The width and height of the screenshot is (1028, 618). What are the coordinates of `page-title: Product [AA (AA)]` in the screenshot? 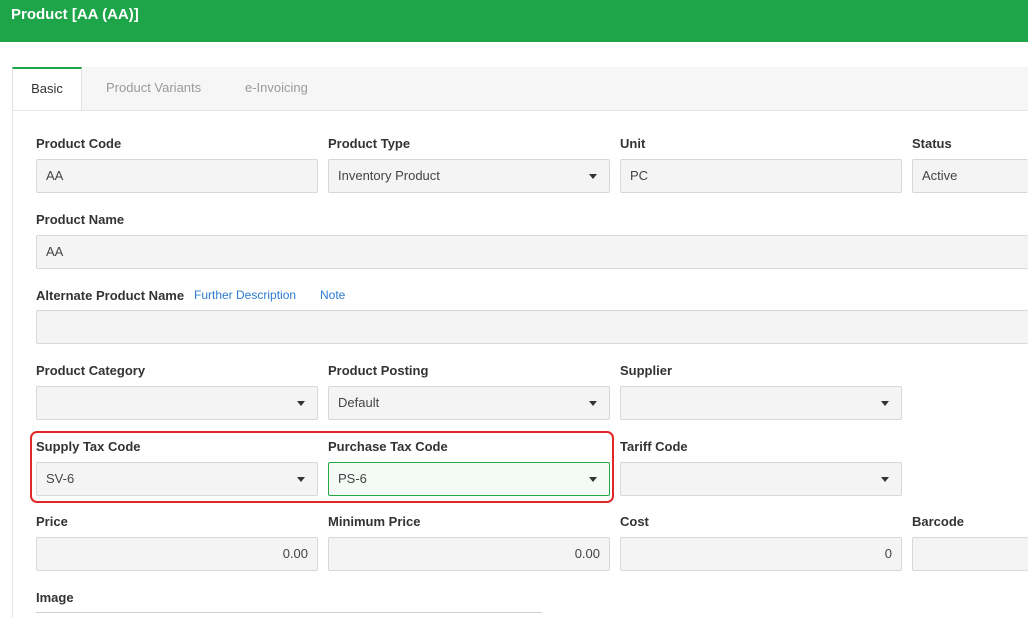 It's located at (75, 14).